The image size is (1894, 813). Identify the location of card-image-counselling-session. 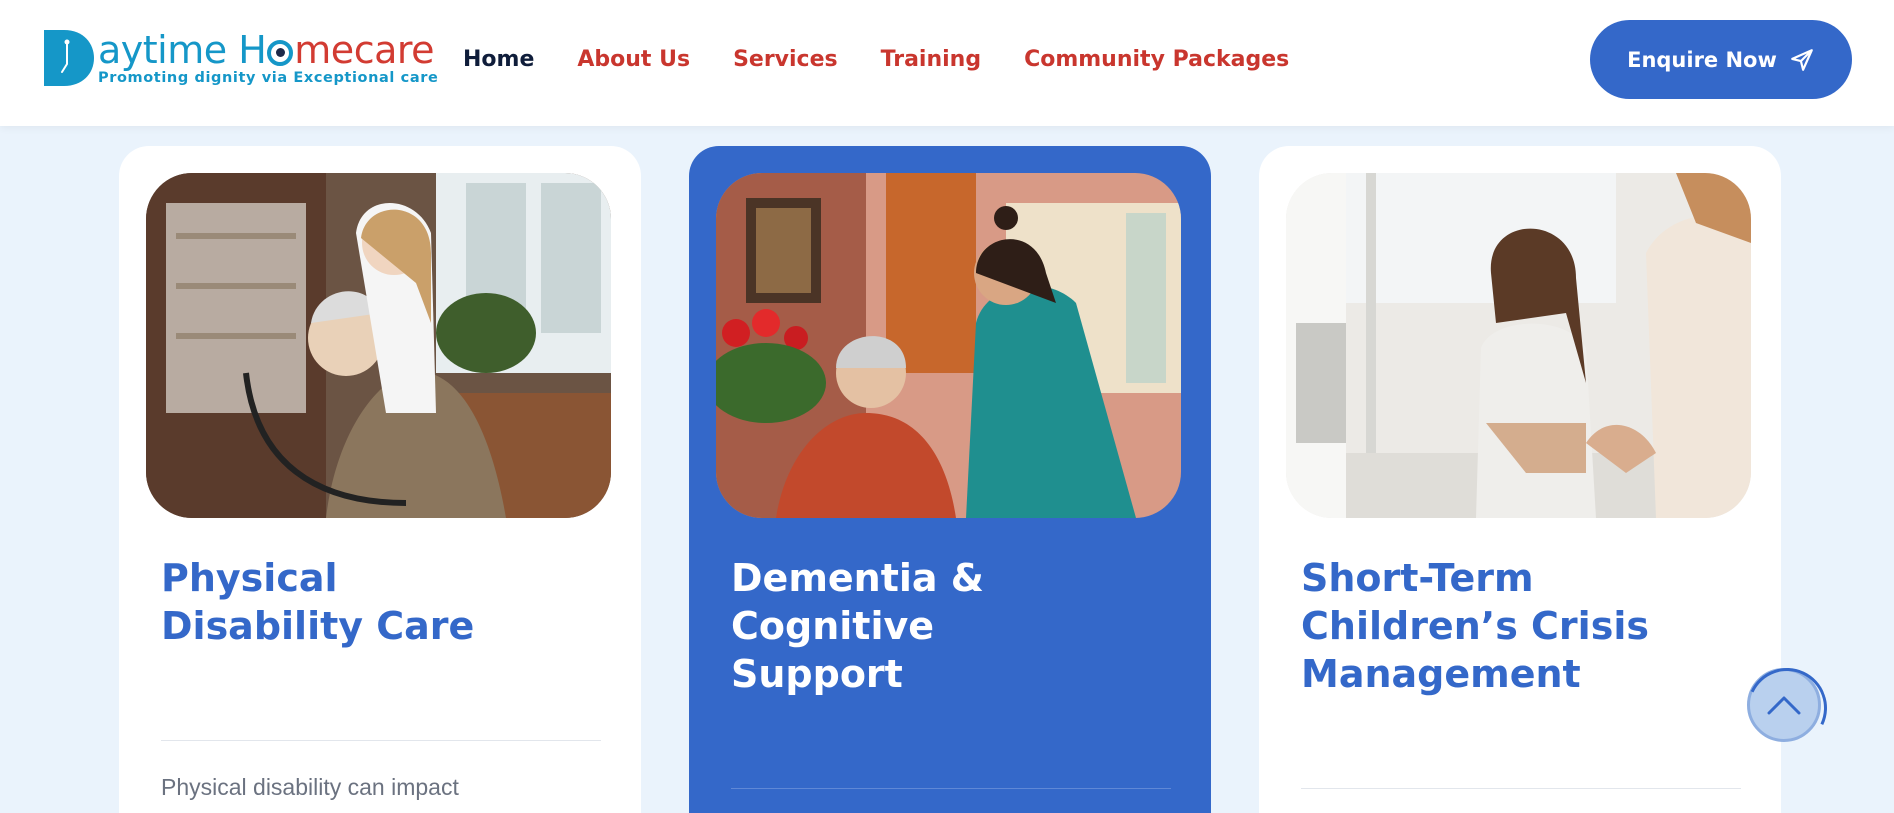
(1518, 345).